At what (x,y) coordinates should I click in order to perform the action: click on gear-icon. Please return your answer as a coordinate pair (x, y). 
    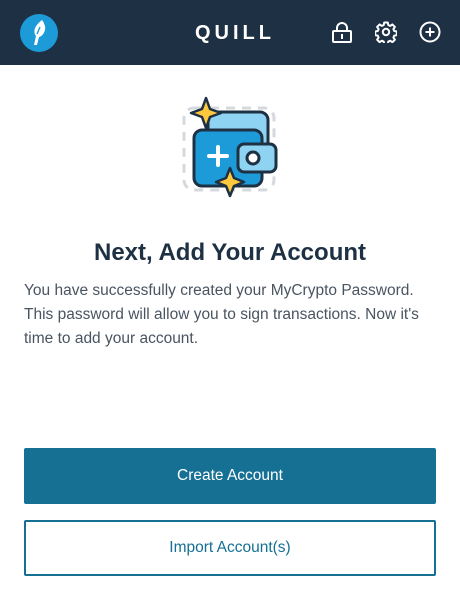
    Looking at the image, I should click on (386, 32).